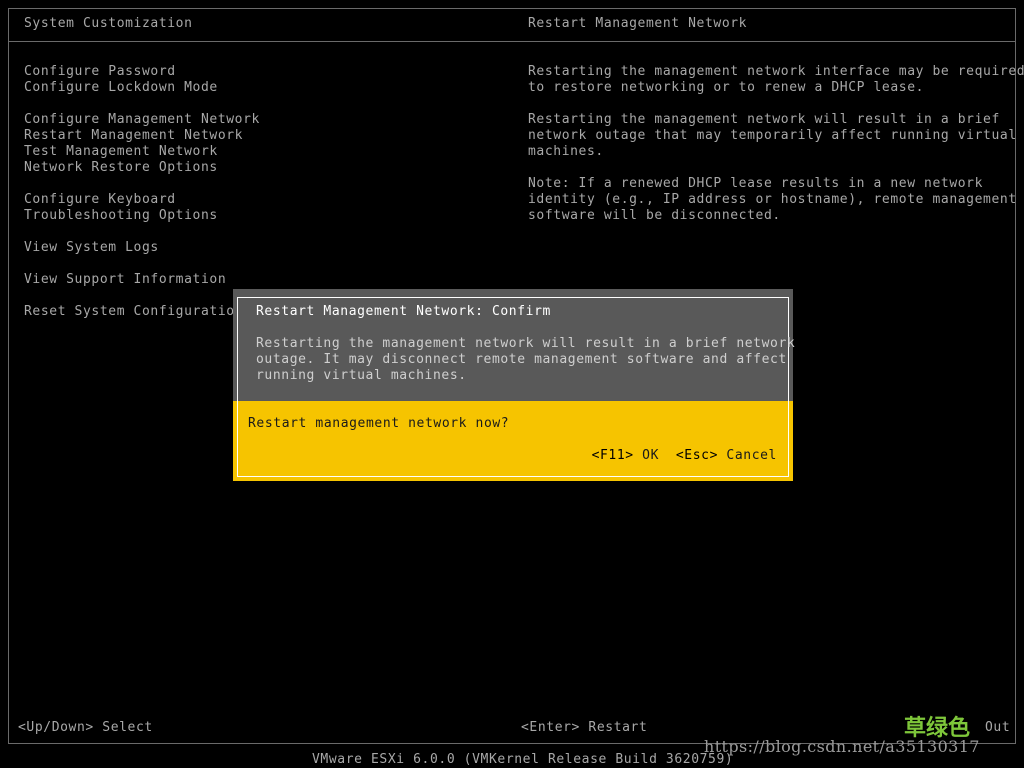 The width and height of the screenshot is (1024, 768). I want to click on ok-label: OK, so click(646, 455).